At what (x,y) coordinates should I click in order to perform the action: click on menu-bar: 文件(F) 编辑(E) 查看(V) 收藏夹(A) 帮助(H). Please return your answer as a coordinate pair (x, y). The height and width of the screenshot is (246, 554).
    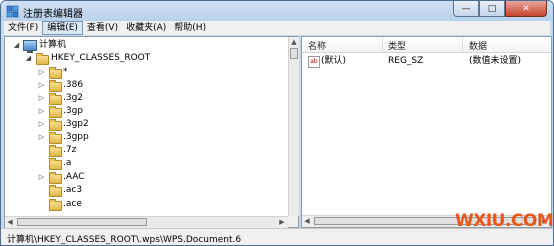
    Looking at the image, I should click on (277, 28).